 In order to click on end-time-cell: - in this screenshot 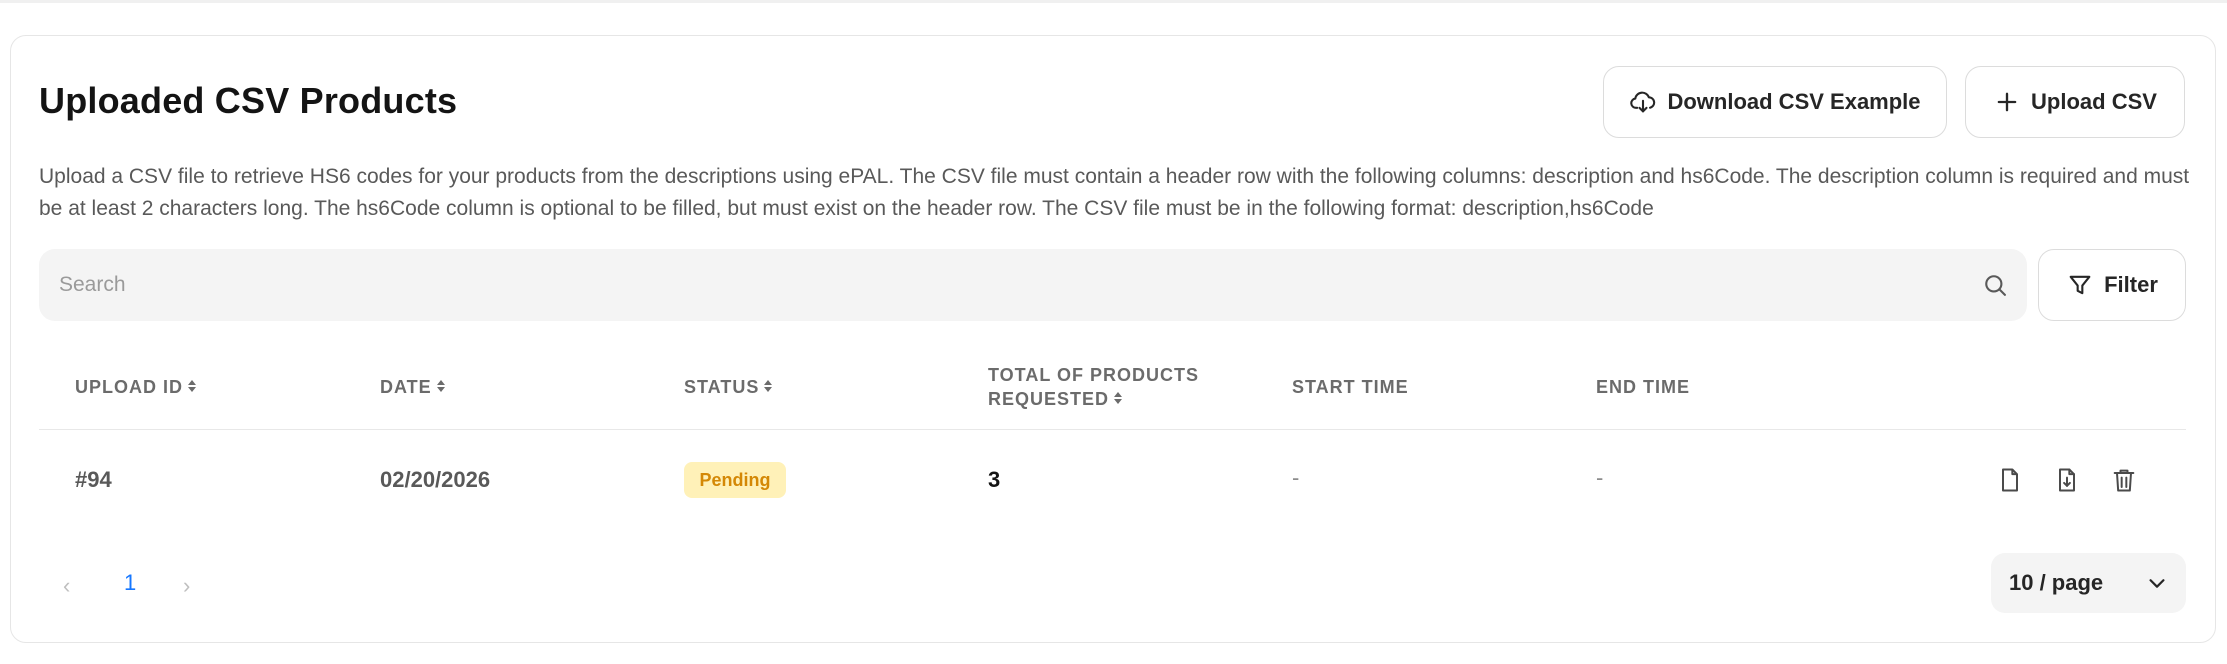, I will do `click(1600, 477)`.